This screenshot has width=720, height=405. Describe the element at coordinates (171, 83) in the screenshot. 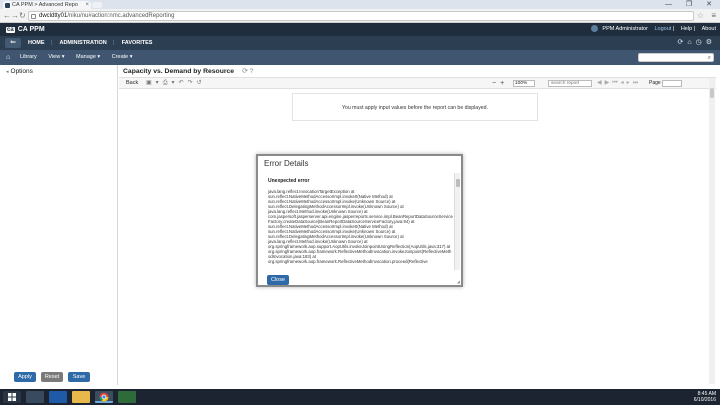

I see `export-icon: ⎙▾` at that location.